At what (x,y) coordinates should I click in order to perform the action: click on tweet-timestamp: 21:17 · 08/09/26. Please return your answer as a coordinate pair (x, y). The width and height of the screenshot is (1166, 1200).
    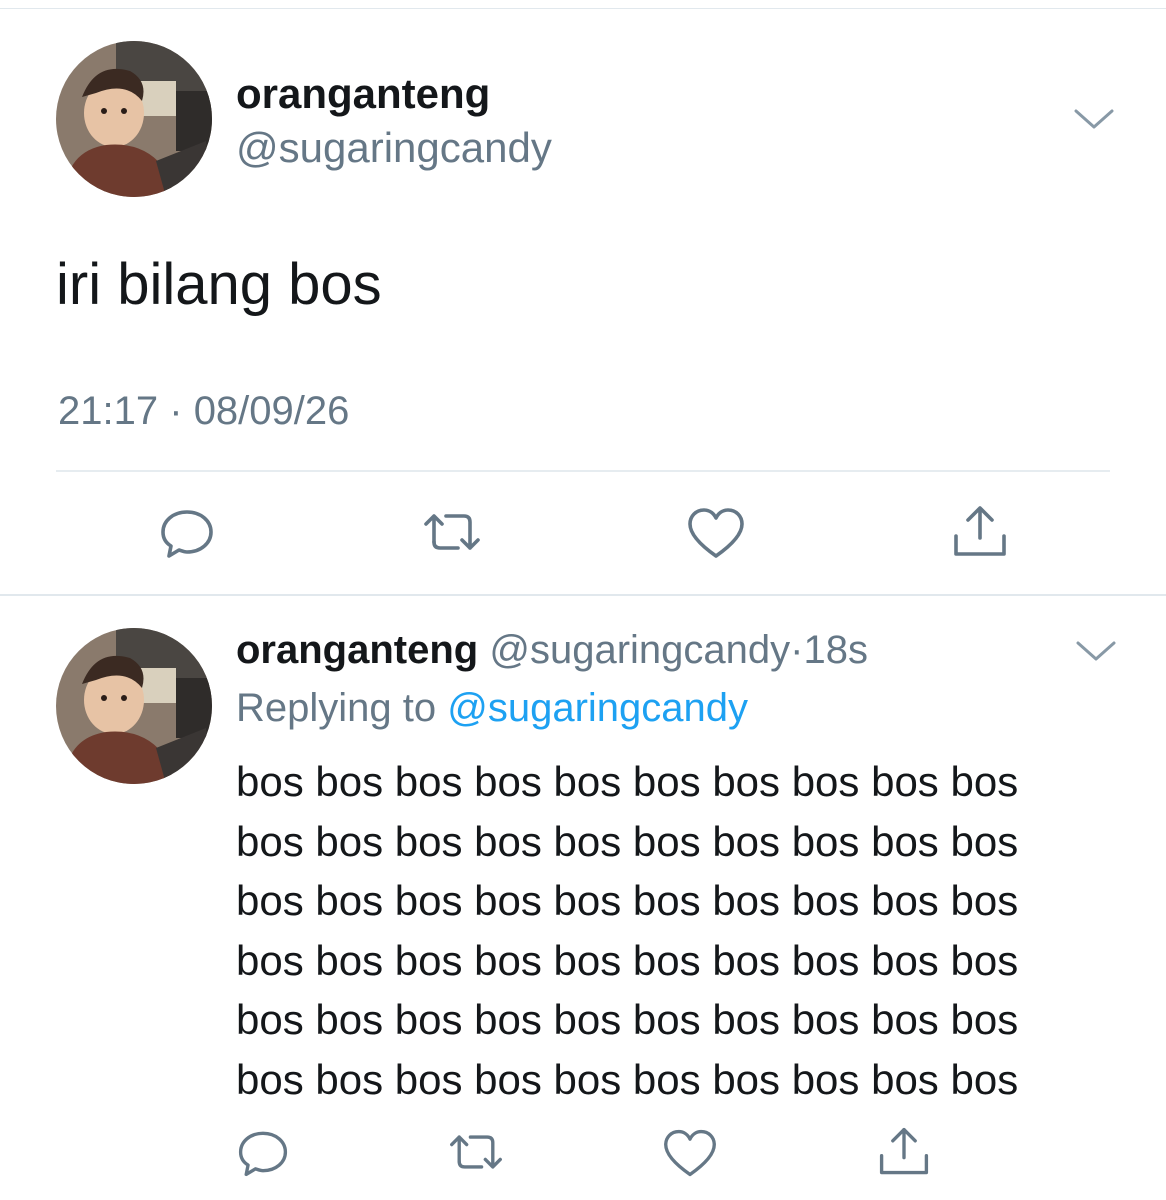
    Looking at the image, I should click on (203, 411).